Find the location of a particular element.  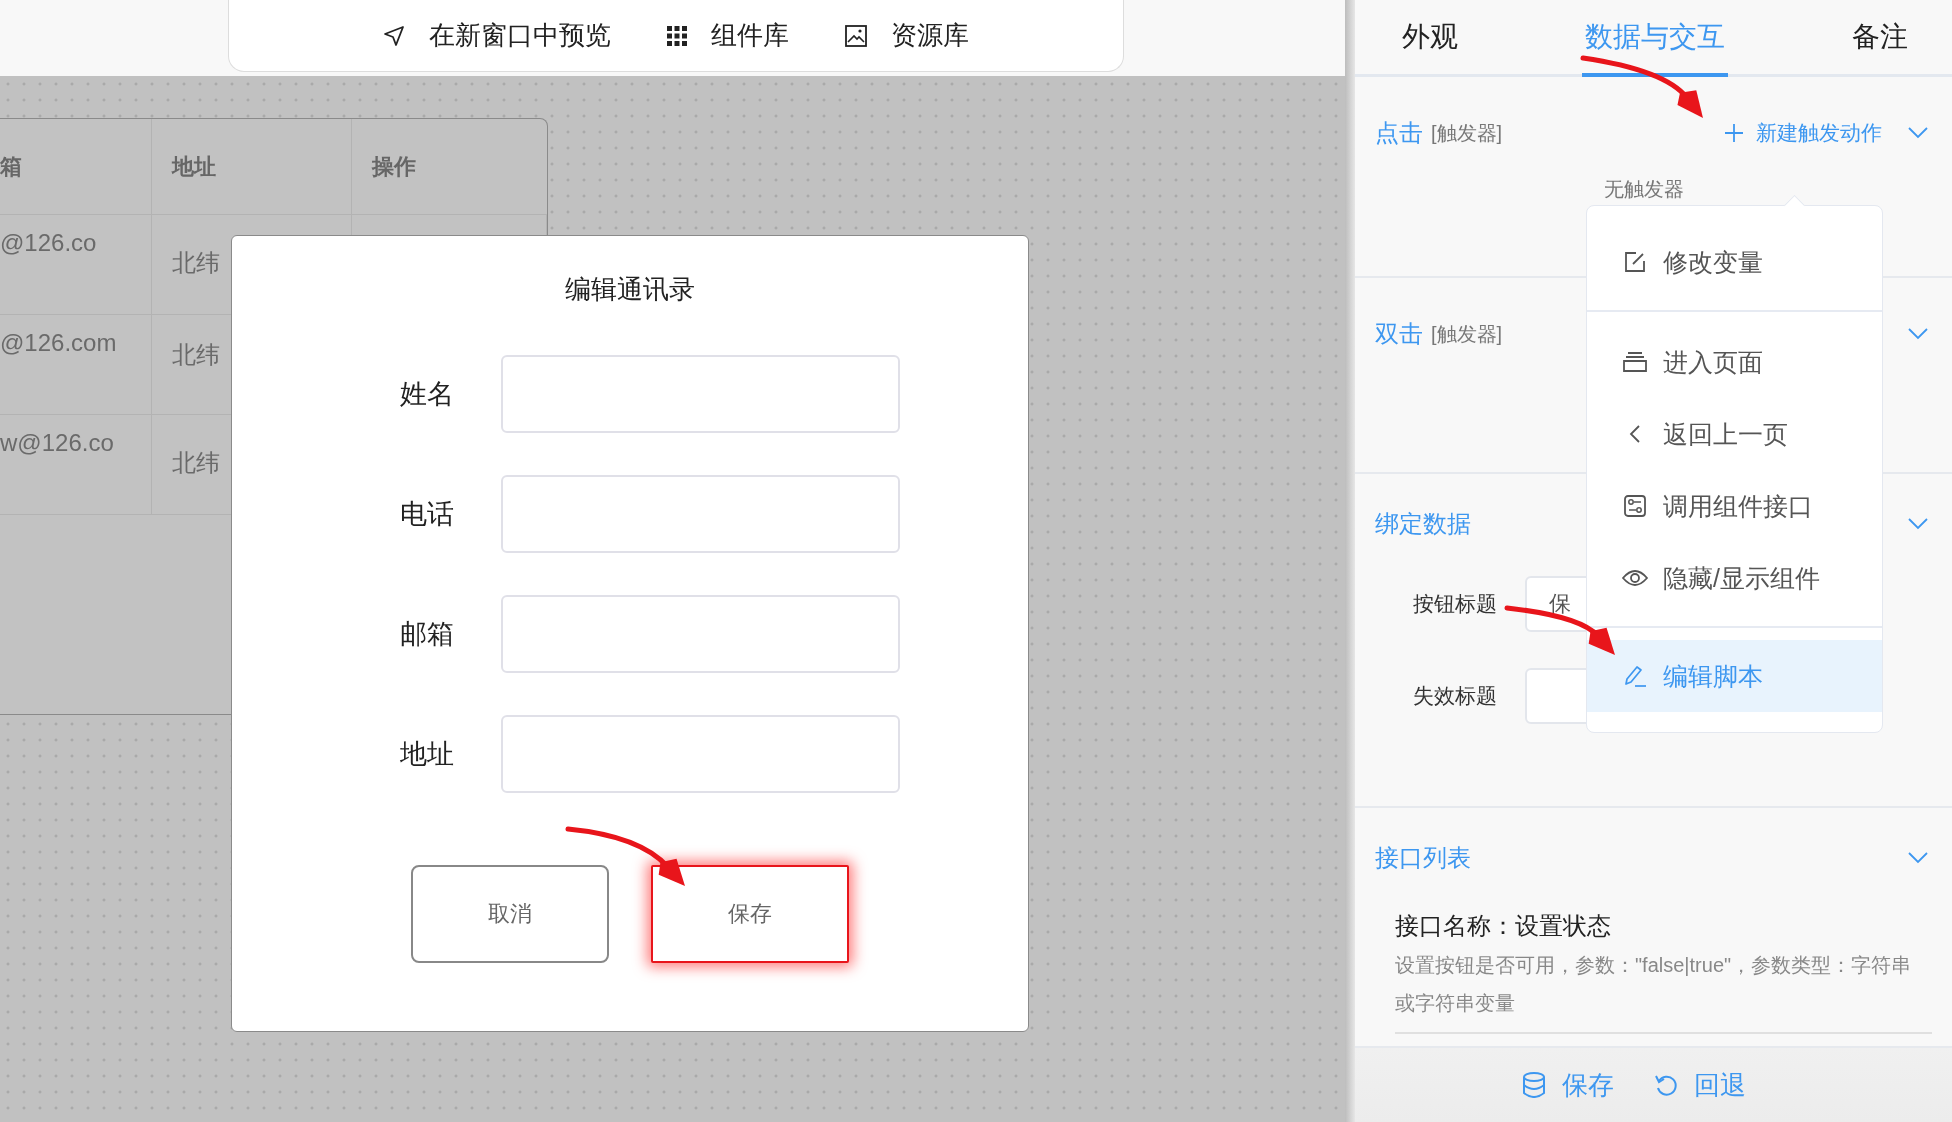

window-icon is located at coordinates (1635, 362).